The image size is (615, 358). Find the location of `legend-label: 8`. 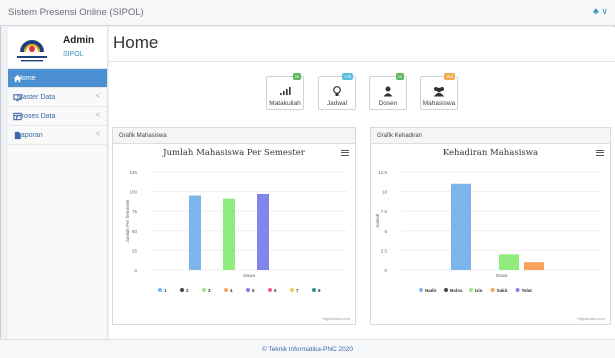

legend-label: 8 is located at coordinates (319, 290).